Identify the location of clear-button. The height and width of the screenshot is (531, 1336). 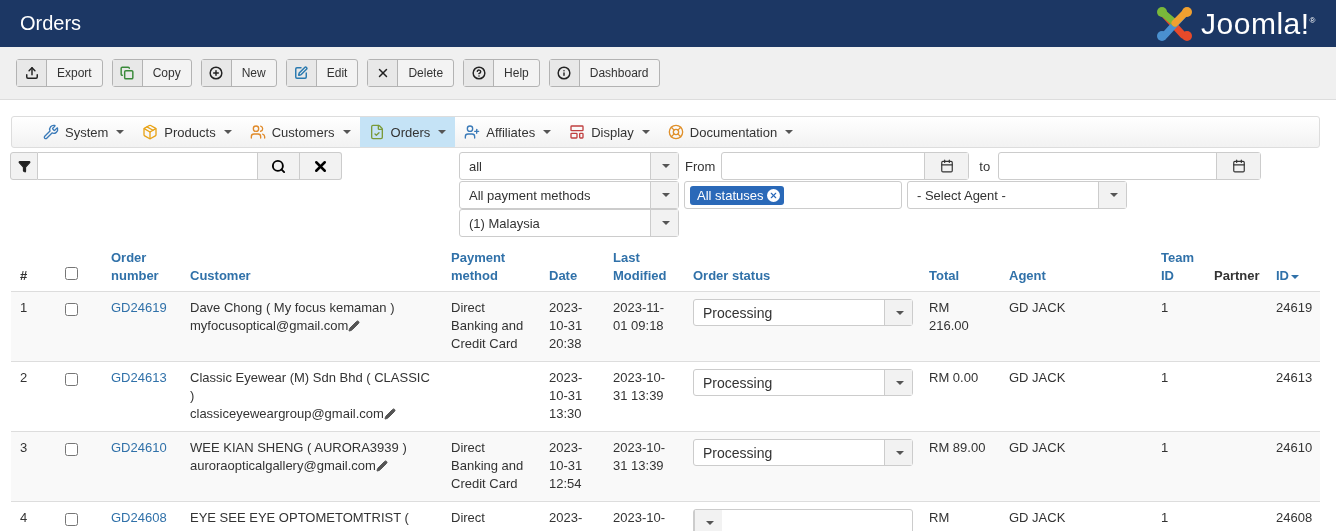
(321, 166).